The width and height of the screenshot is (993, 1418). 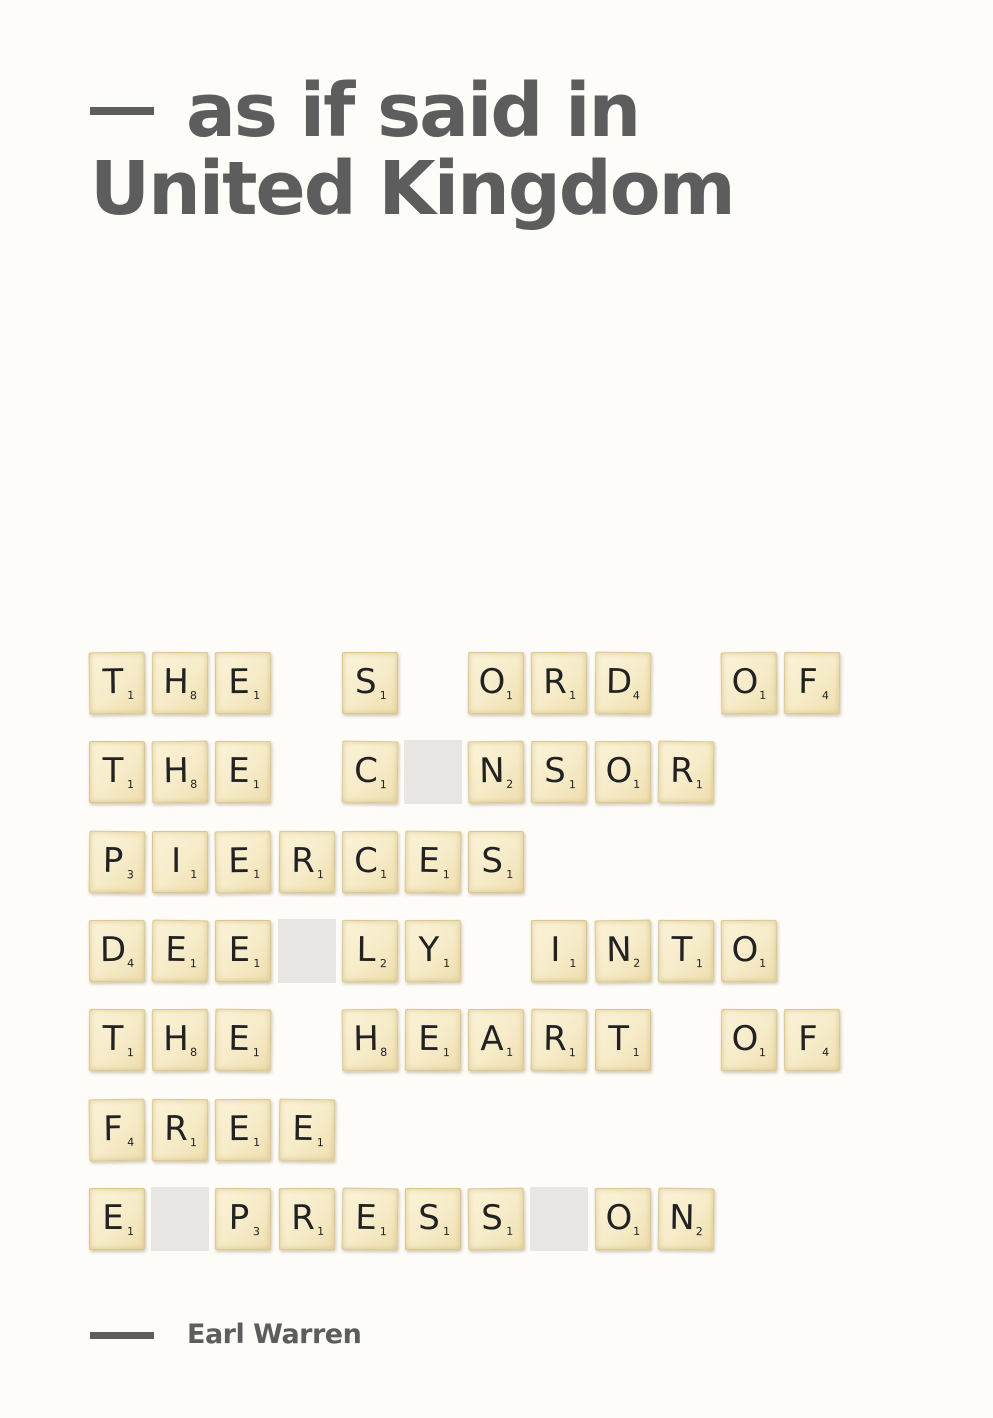 What do you see at coordinates (433, 951) in the screenshot?
I see `letter-tile: Y1` at bounding box center [433, 951].